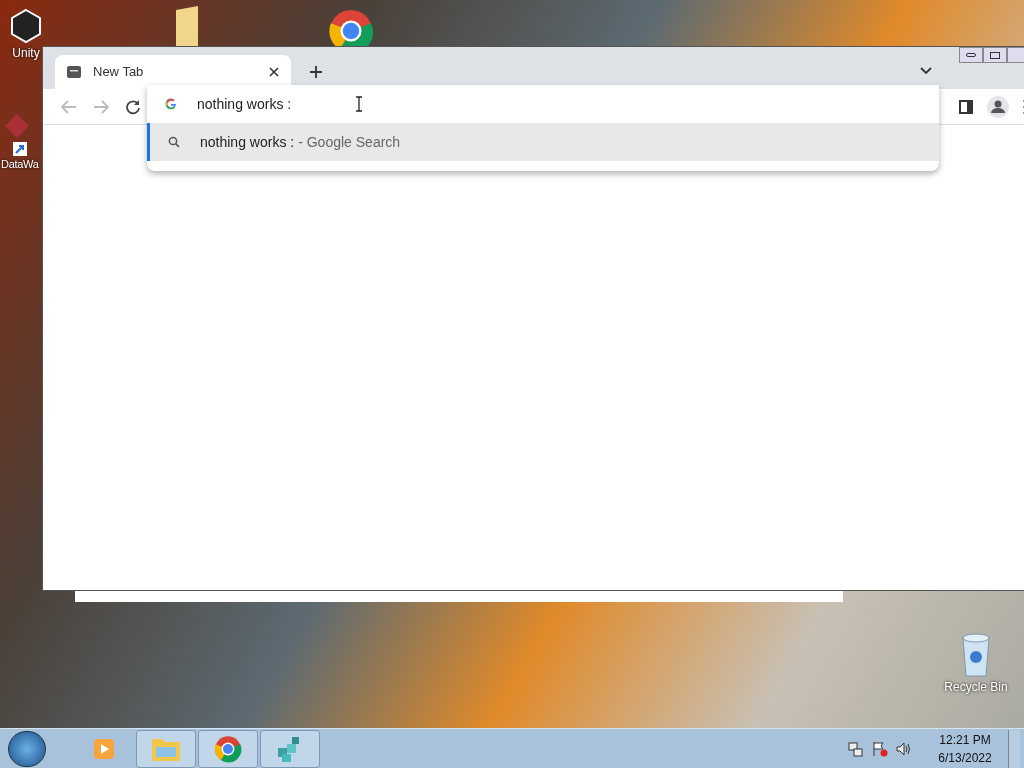 The height and width of the screenshot is (768, 1024). I want to click on close-icon, so click(274, 72).